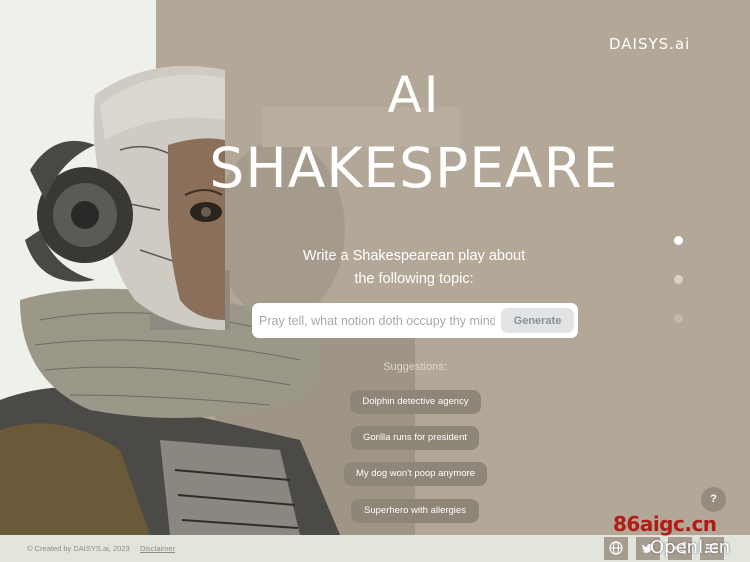  I want to click on footer-copyright: © Created by DAISYS.ai, 2023, so click(78, 548).